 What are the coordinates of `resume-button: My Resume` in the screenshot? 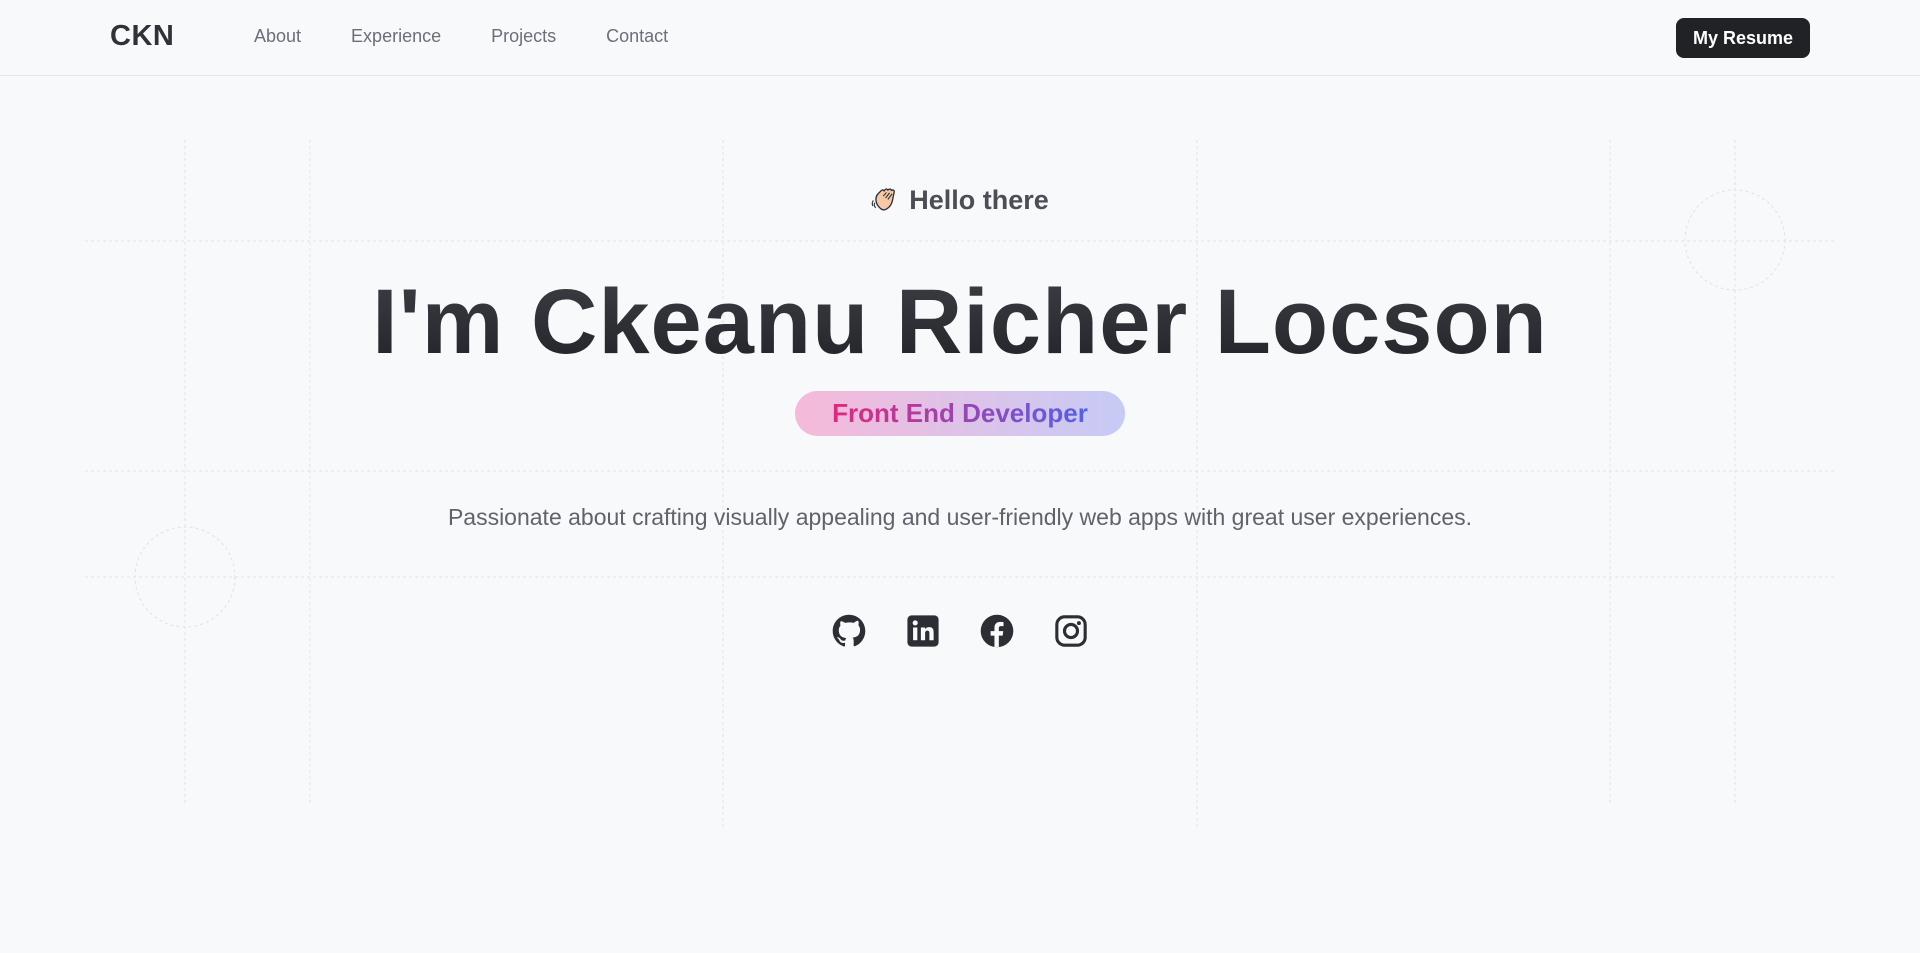 It's located at (1743, 38).